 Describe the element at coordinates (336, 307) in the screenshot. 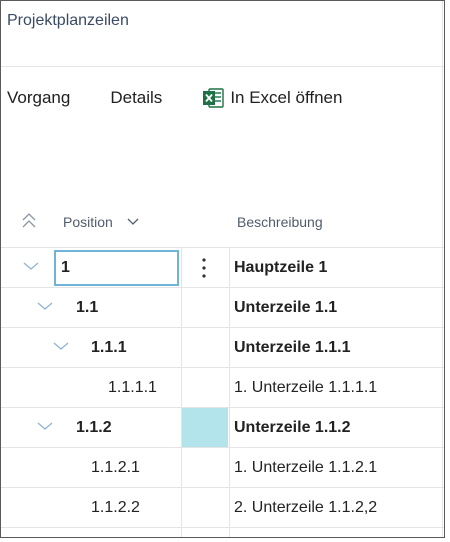

I see `cell-description: Unterzeile 1.1` at that location.